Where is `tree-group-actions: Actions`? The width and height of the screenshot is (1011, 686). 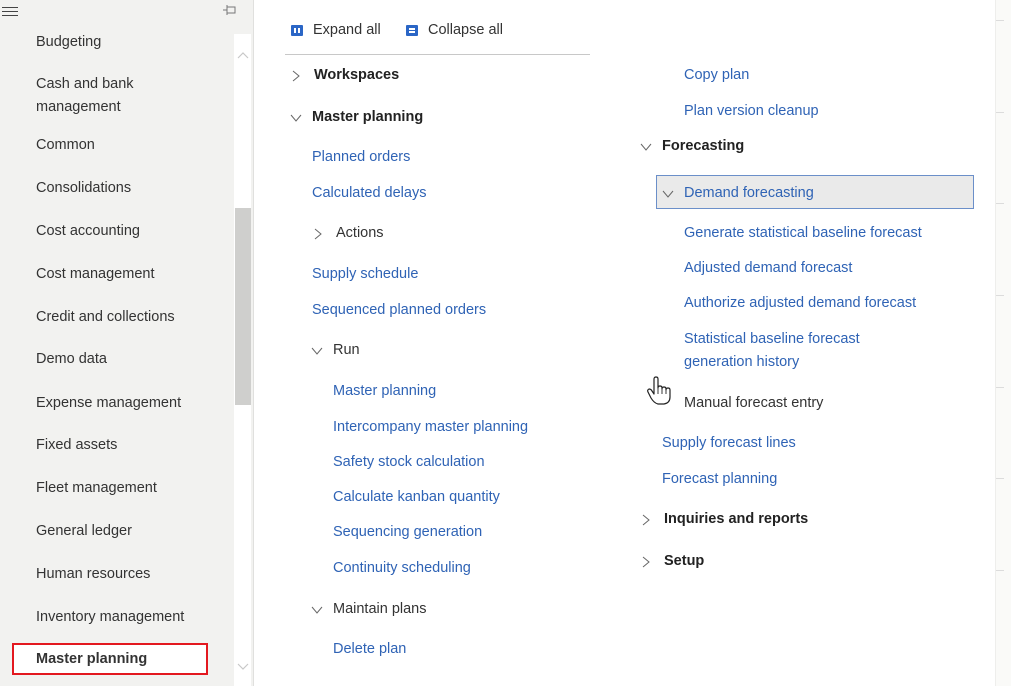
tree-group-actions: Actions is located at coordinates (349, 233).